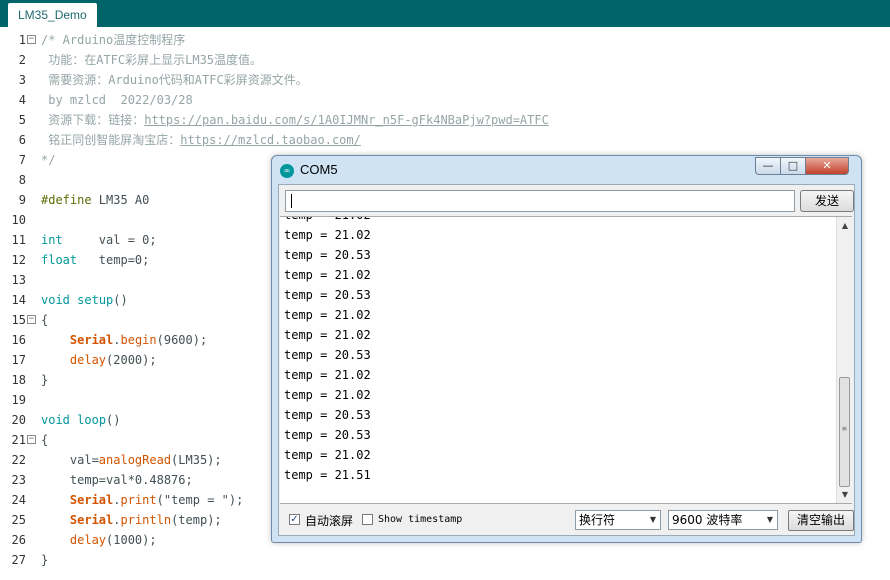 The width and height of the screenshot is (890, 580). I want to click on send-button: 发送, so click(827, 201).